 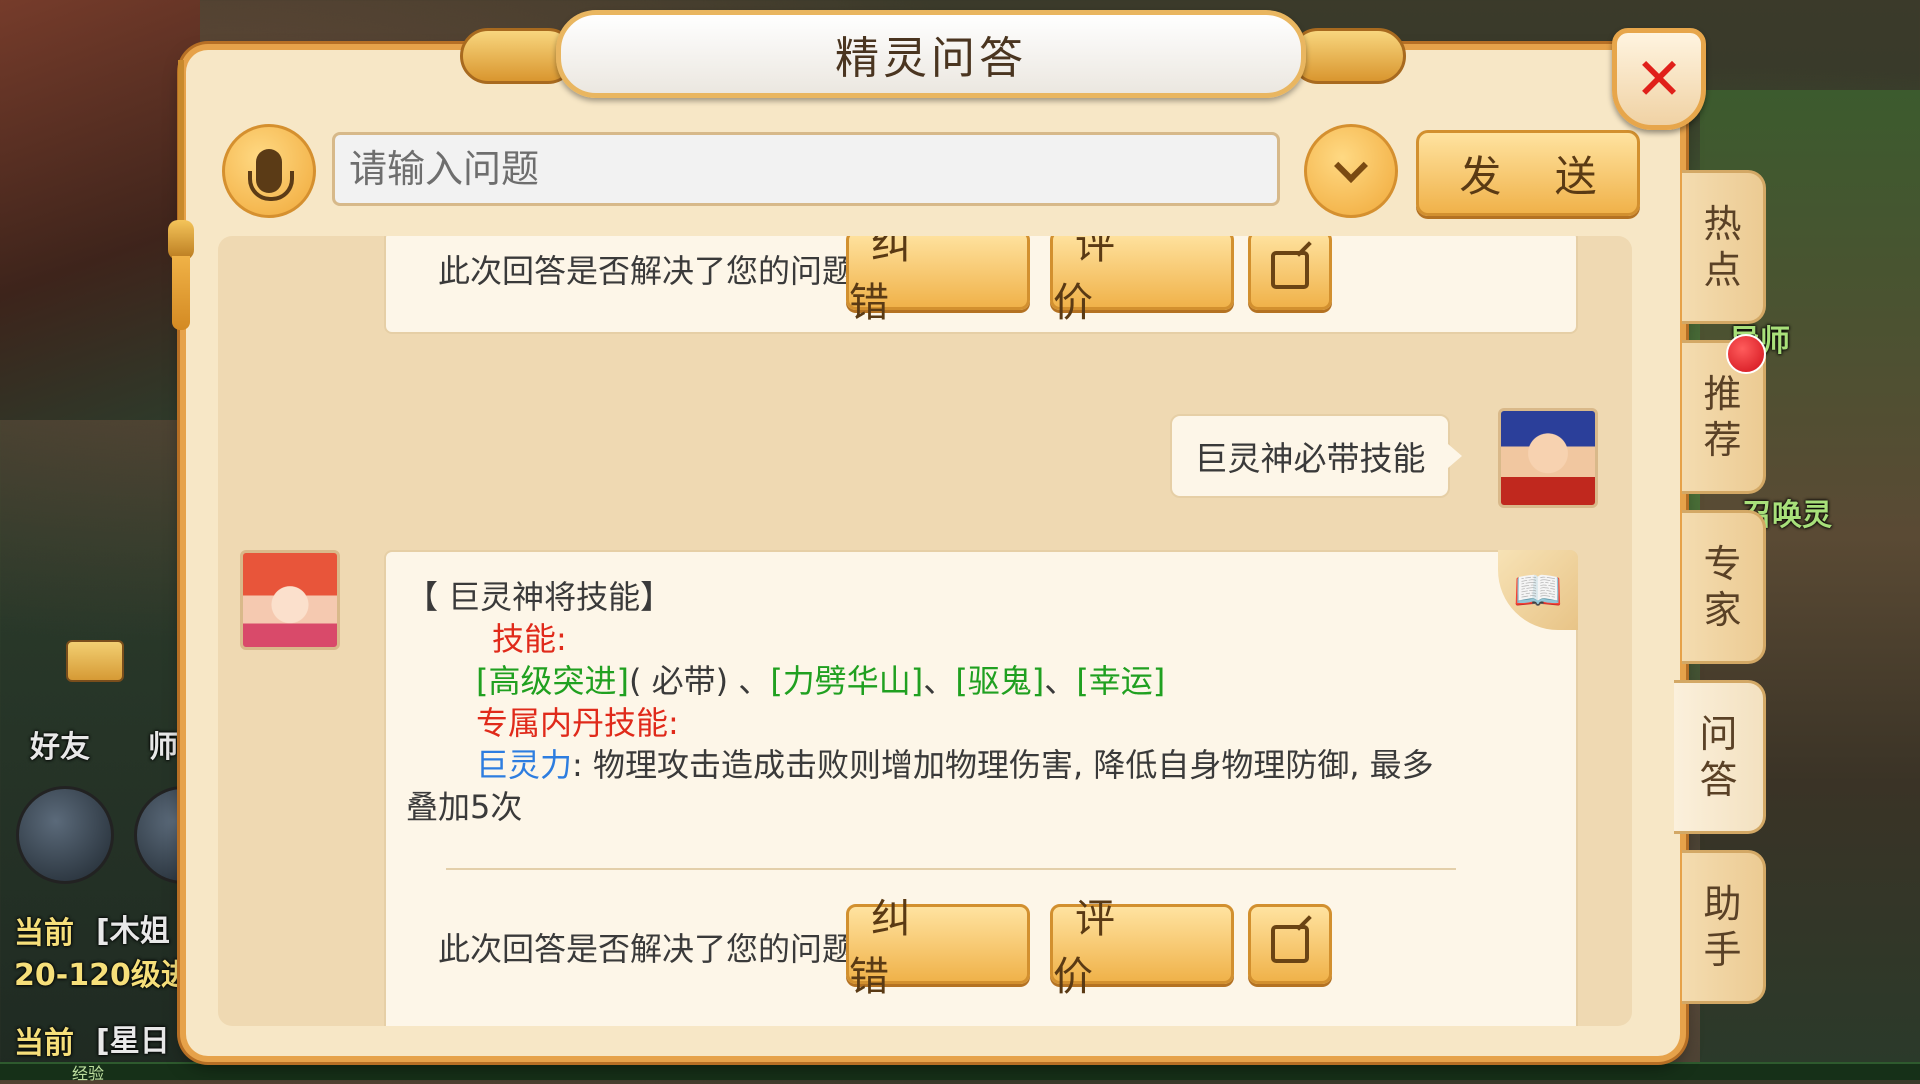 What do you see at coordinates (133, 928) in the screenshot?
I see `quest-name: [木姐` at bounding box center [133, 928].